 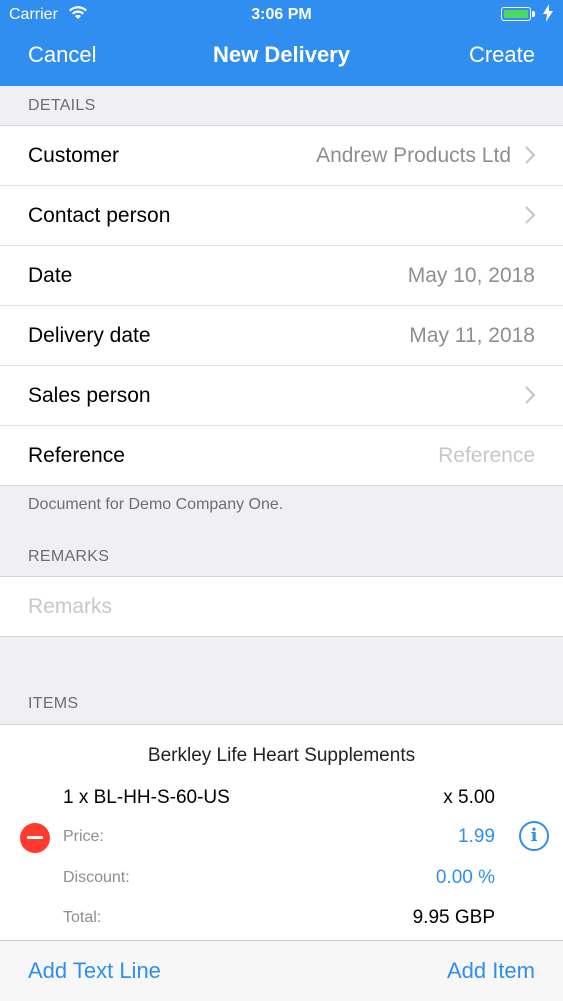 What do you see at coordinates (472, 335) in the screenshot?
I see `delivery-date-value: May 11, 2018` at bounding box center [472, 335].